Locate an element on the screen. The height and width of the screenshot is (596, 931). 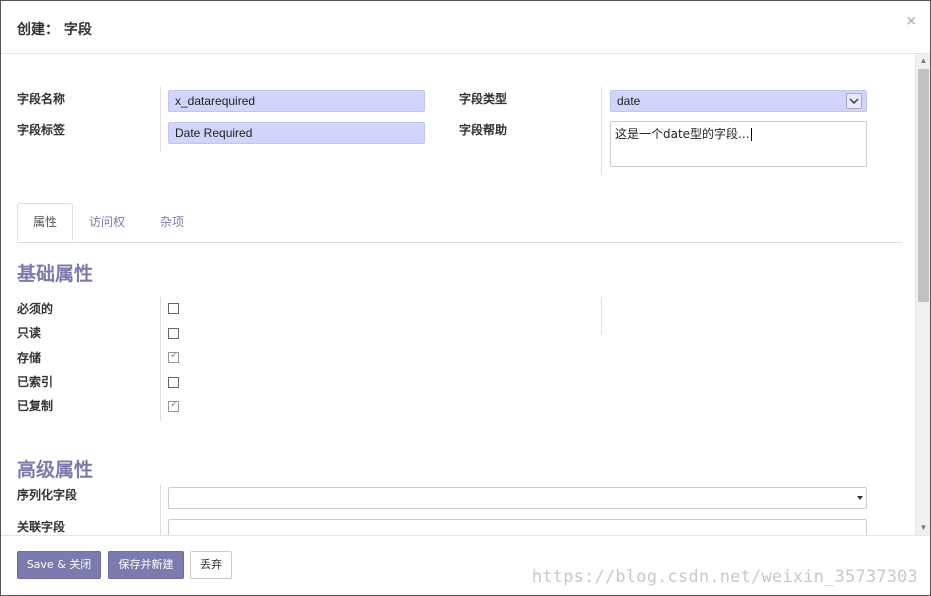
field-label-input: Date Required is located at coordinates (296, 133).